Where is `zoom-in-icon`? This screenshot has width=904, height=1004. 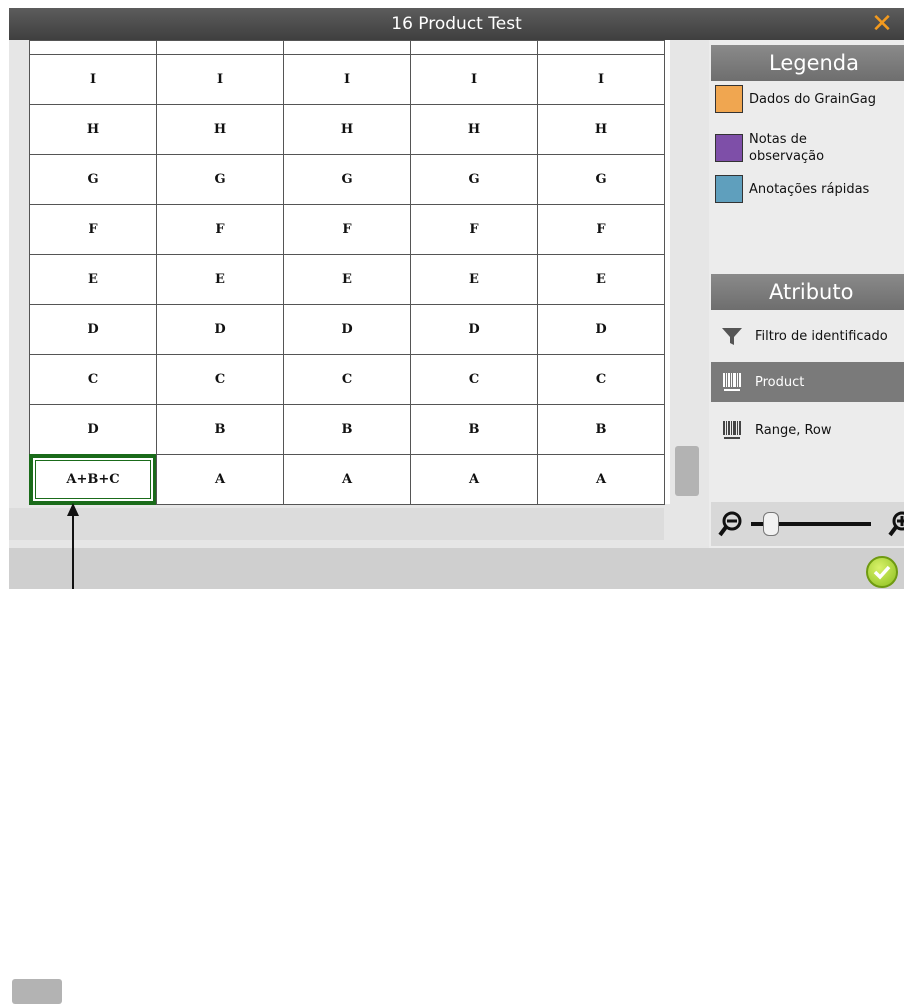
zoom-in-icon is located at coordinates (895, 524).